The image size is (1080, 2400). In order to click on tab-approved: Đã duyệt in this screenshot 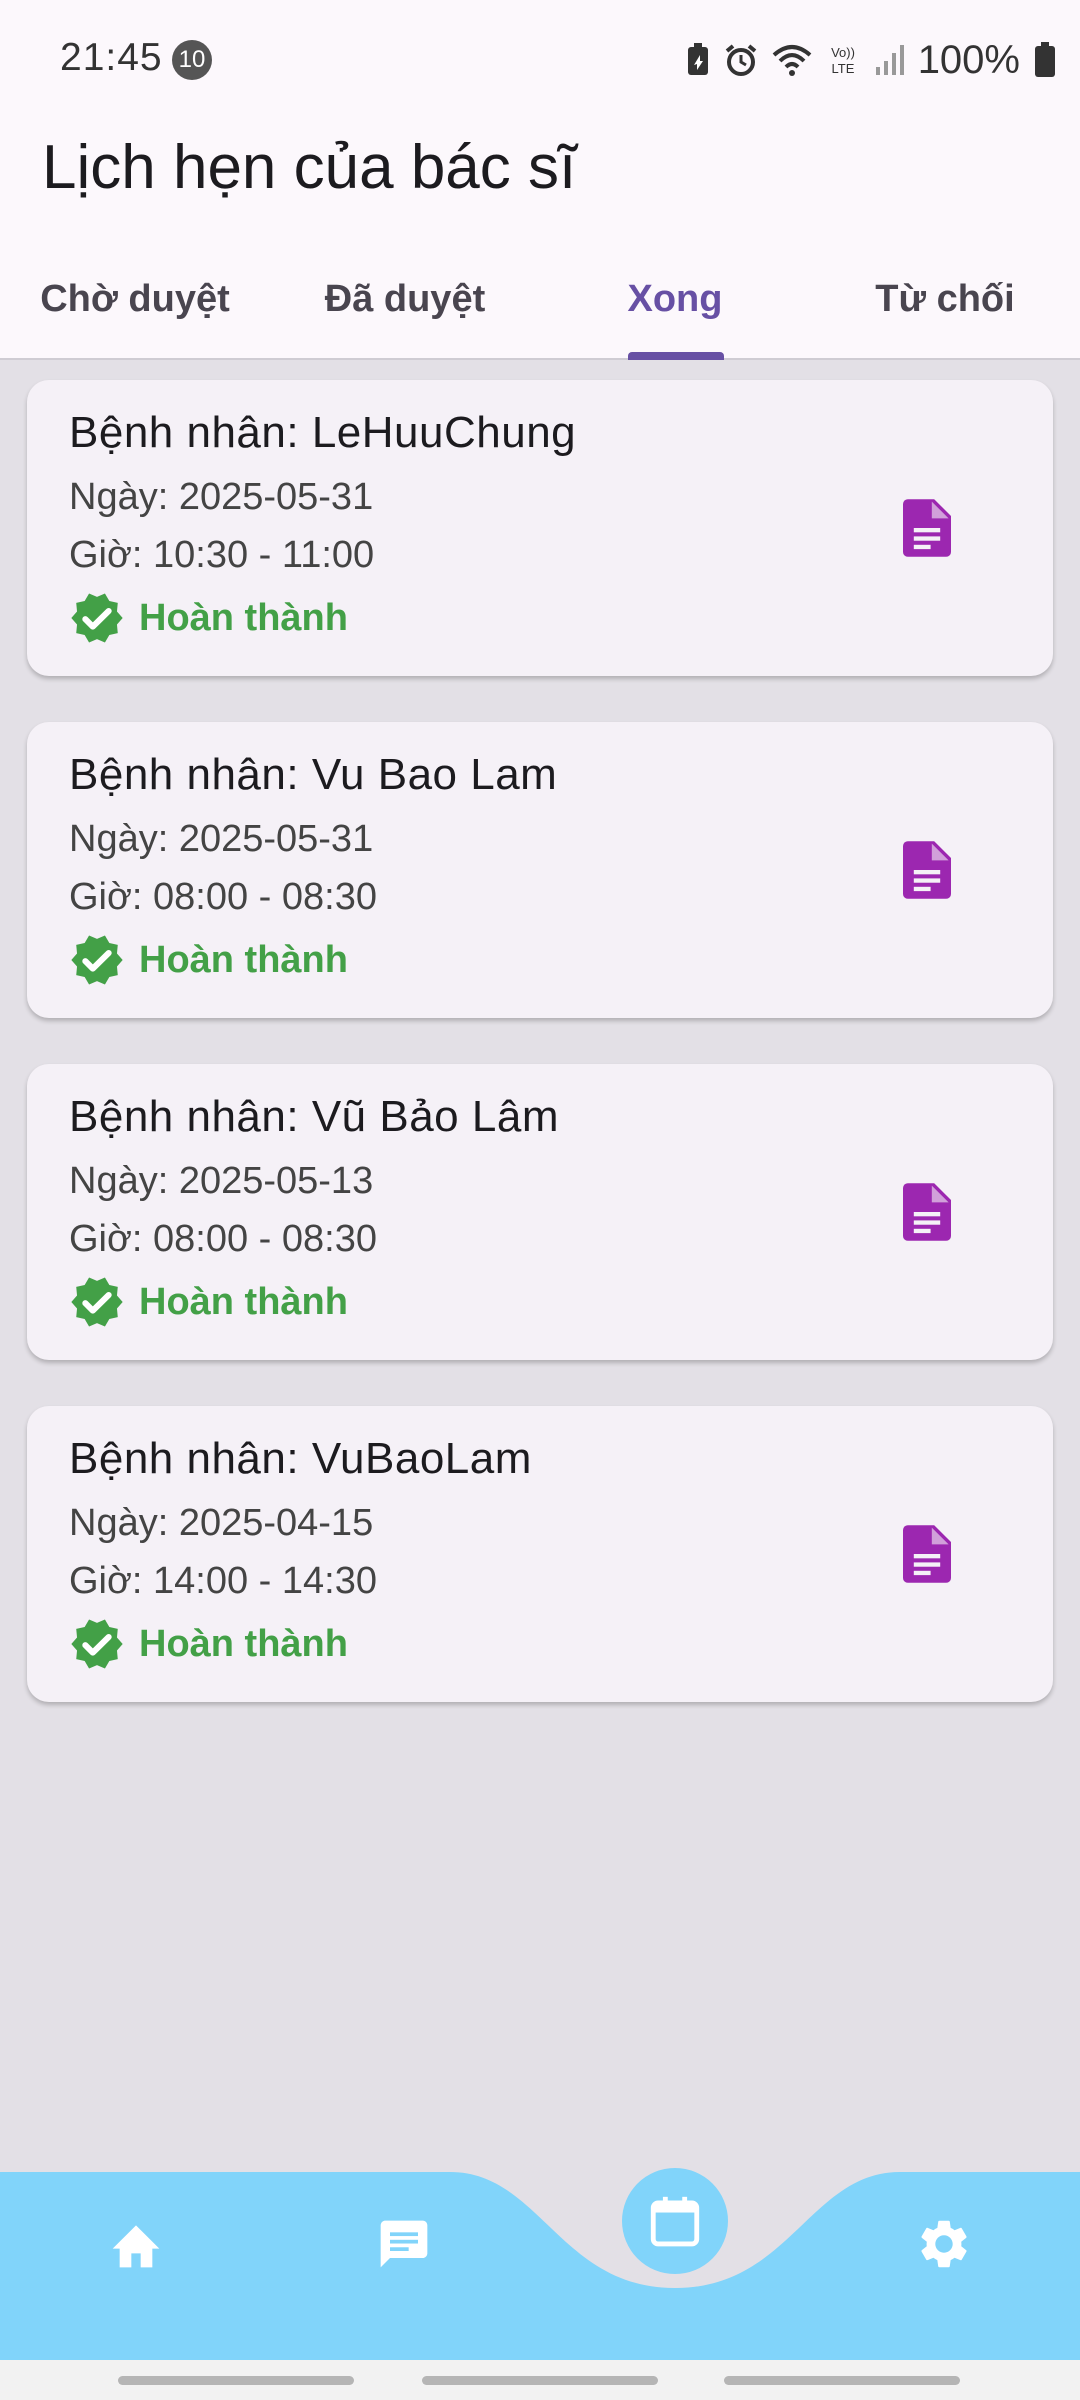, I will do `click(405, 299)`.